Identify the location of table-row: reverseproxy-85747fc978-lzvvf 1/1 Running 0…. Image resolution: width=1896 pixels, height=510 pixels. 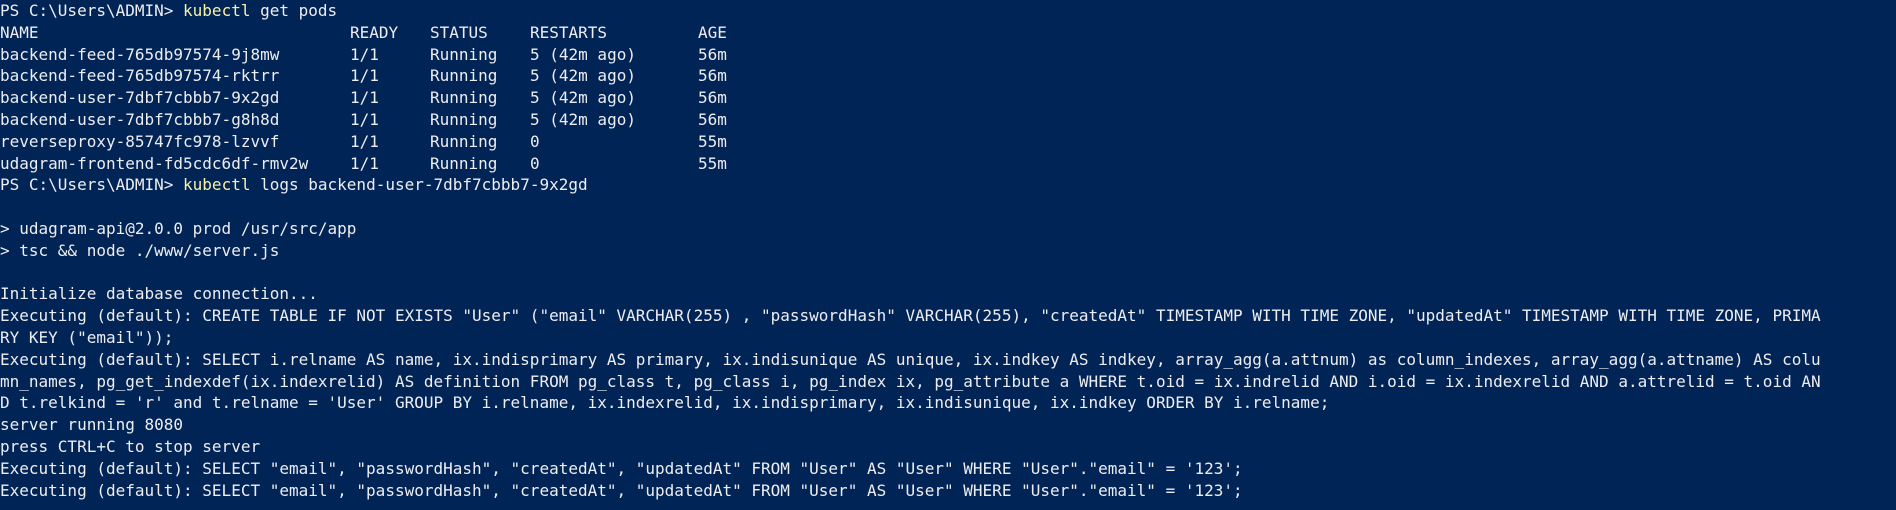
(948, 142).